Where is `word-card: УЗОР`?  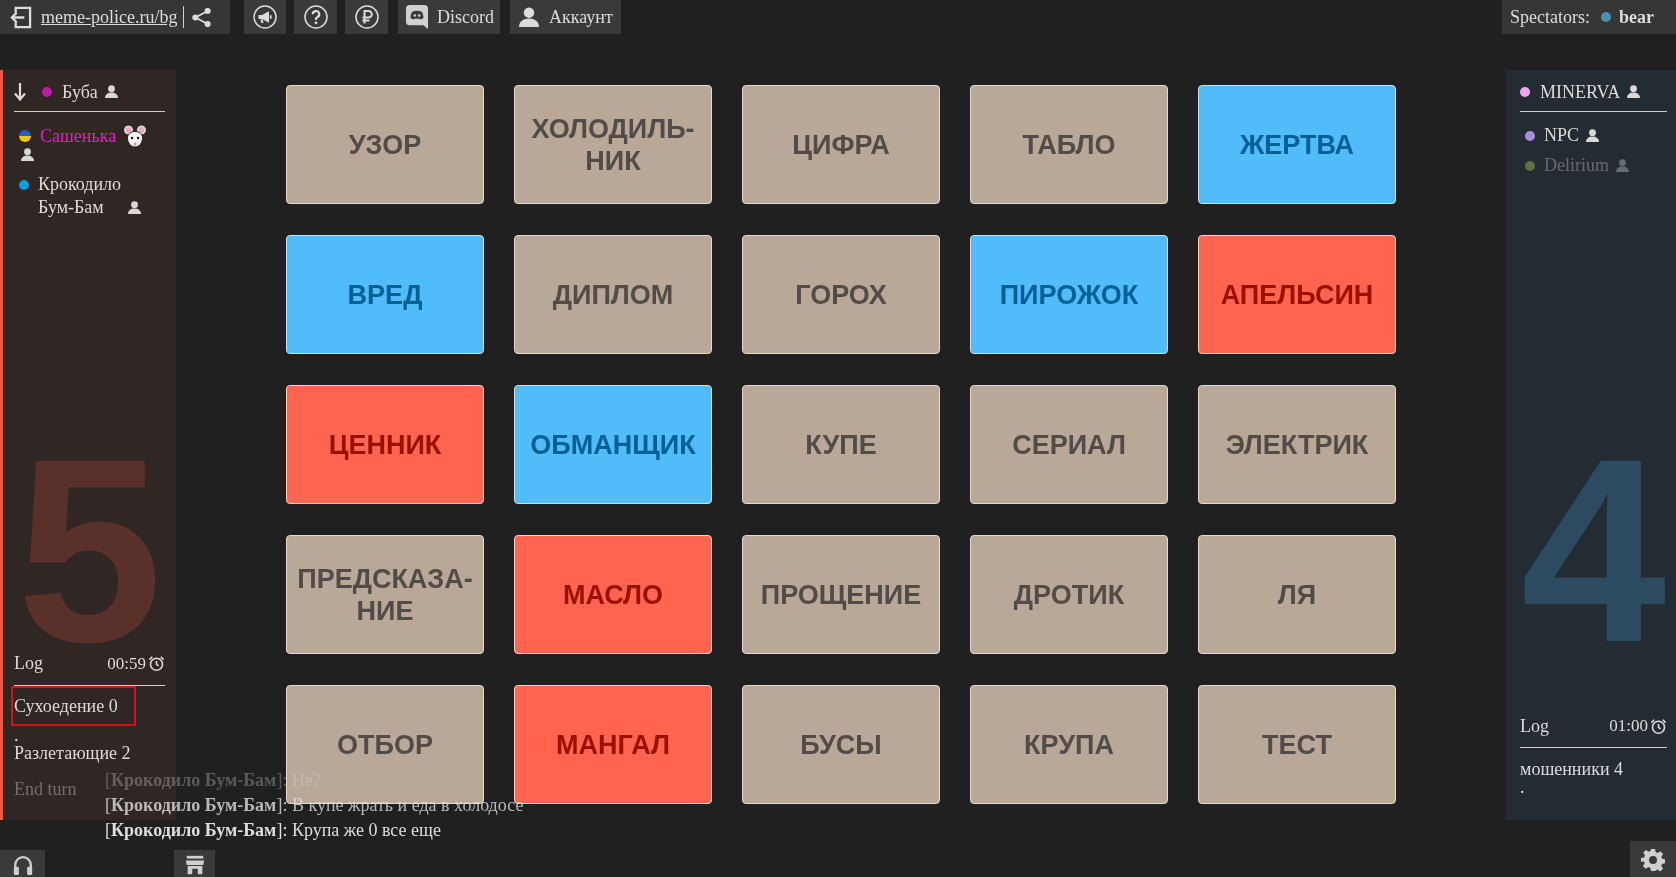 word-card: УЗОР is located at coordinates (385, 144).